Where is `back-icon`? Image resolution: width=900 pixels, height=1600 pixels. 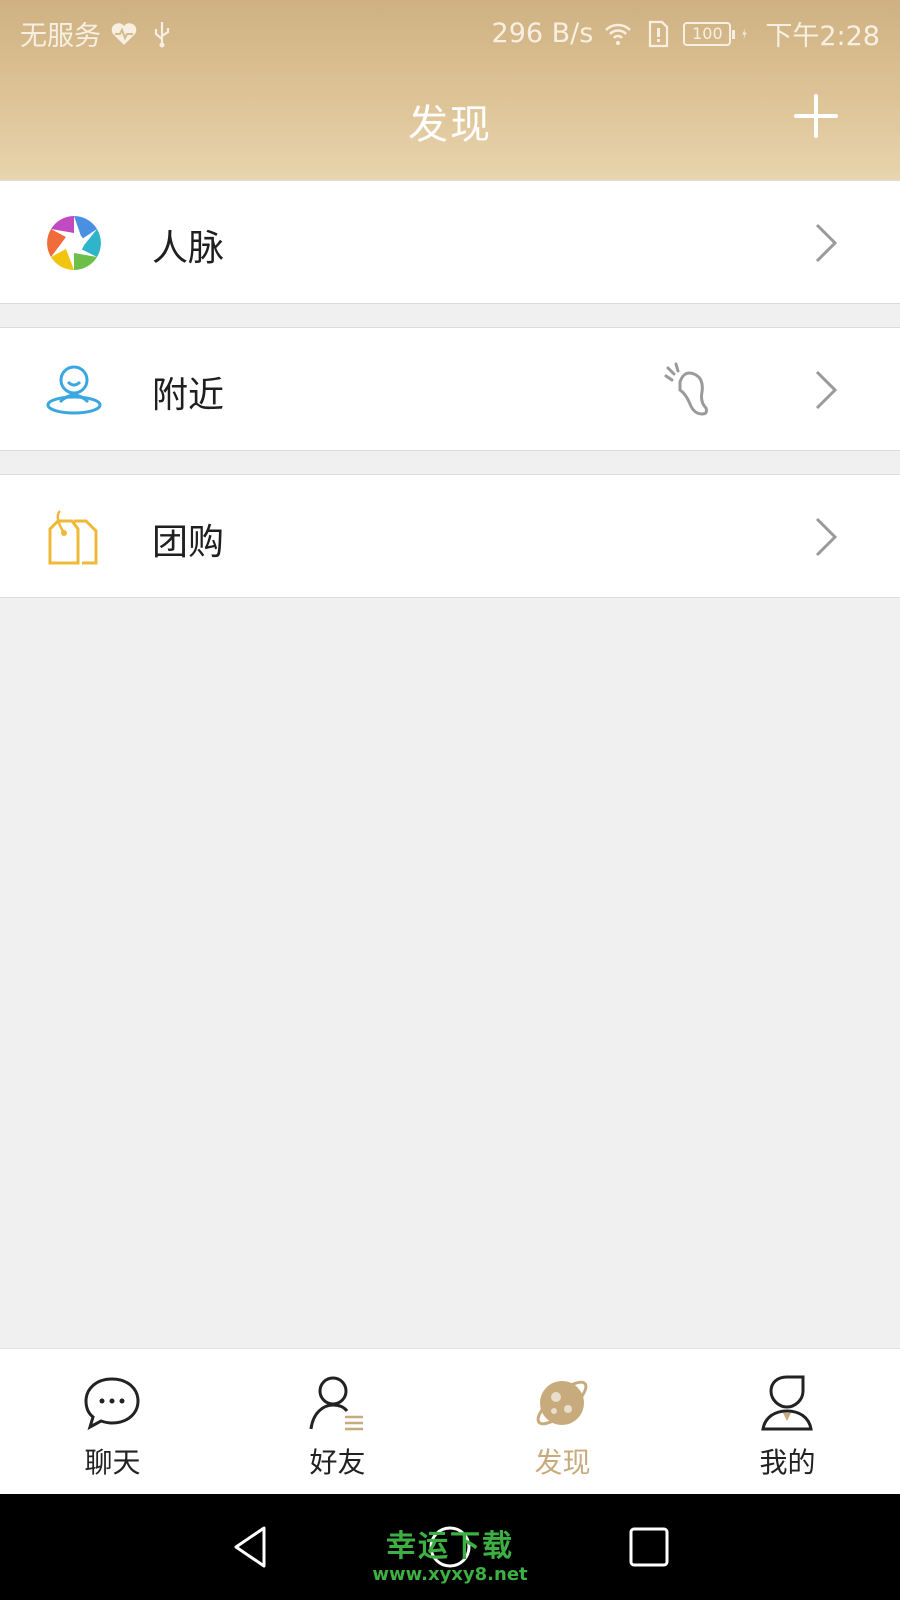
back-icon is located at coordinates (251, 1547).